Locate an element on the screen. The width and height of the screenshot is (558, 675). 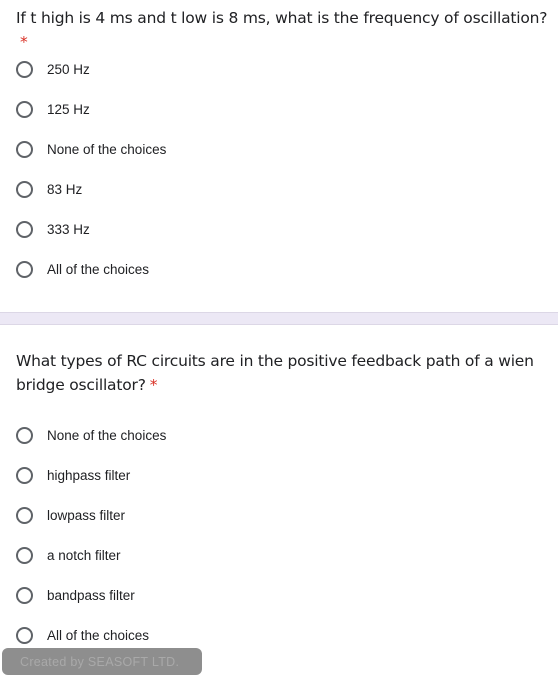
q2-option-notch: a notch filter is located at coordinates (68, 555).